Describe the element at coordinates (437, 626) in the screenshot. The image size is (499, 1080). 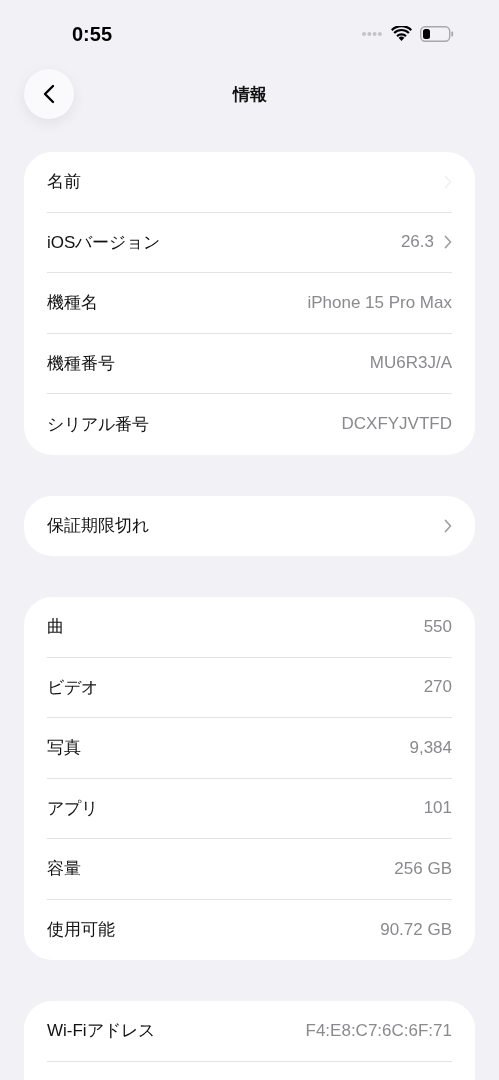
I see `row-value: 550` at that location.